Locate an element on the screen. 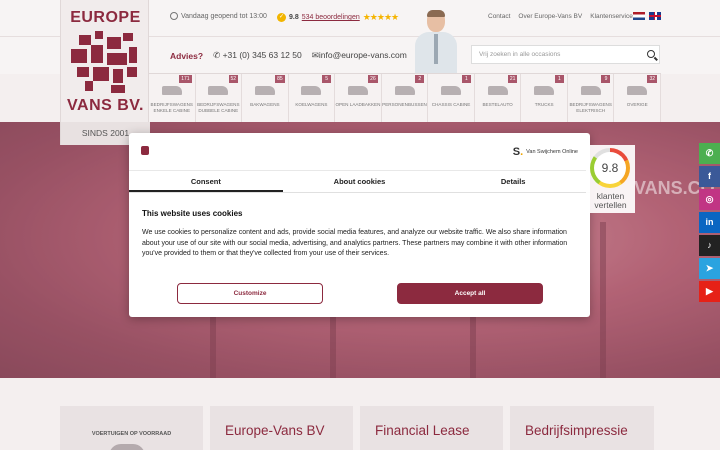 The image size is (720, 450). facebook-icon: f is located at coordinates (709, 176).